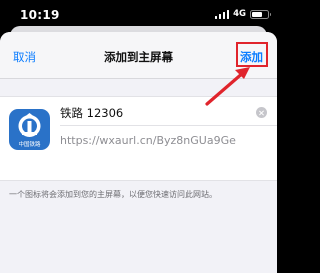 This screenshot has height=273, width=320. What do you see at coordinates (113, 194) in the screenshot?
I see `hint-text: 一个图标将会添加到您的主屏幕，以便您快速访问此网站。` at bounding box center [113, 194].